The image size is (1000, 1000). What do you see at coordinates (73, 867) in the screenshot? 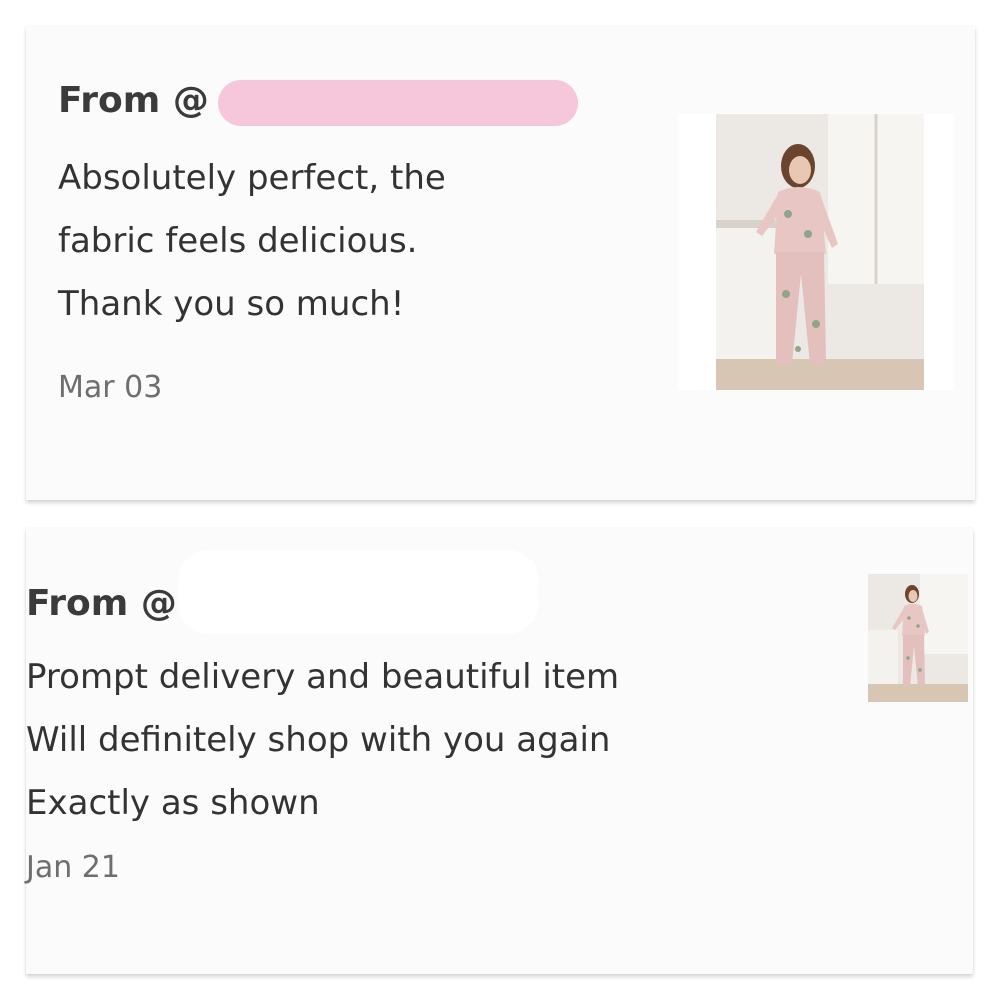
I see `review-date: Jan 21` at bounding box center [73, 867].